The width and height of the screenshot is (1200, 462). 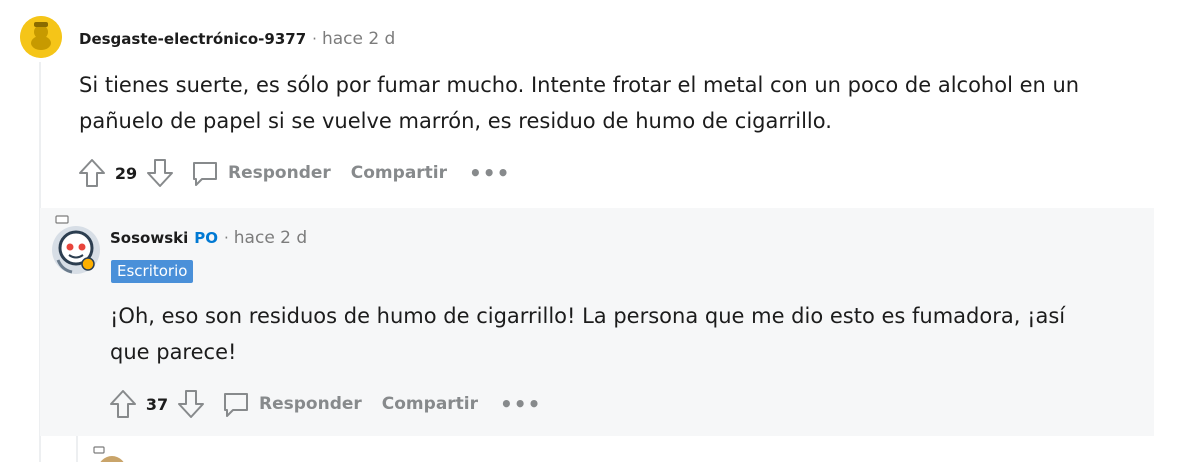 I want to click on snoo-avatar-partial-icon, so click(x=108, y=454).